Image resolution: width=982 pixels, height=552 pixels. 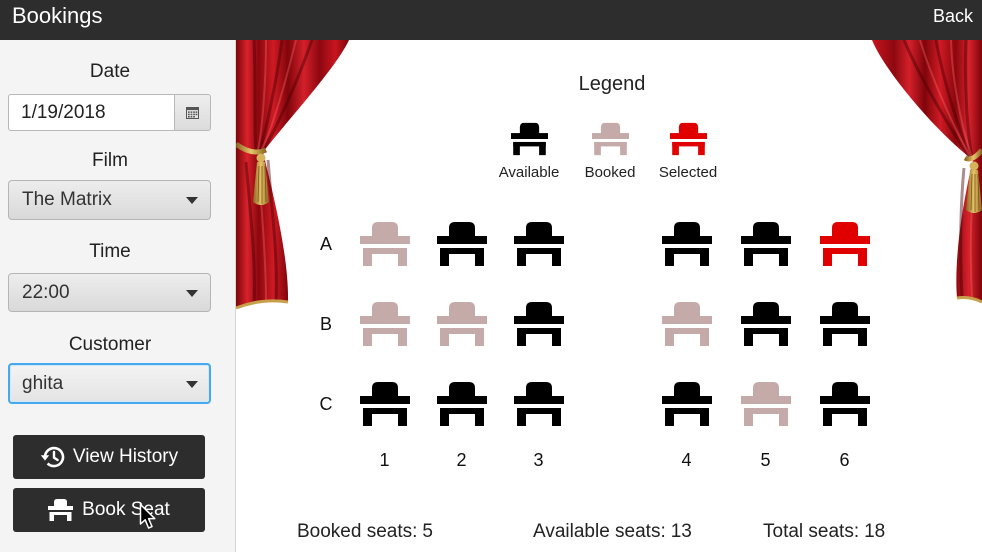 What do you see at coordinates (110, 160) in the screenshot?
I see `film-label: Film` at bounding box center [110, 160].